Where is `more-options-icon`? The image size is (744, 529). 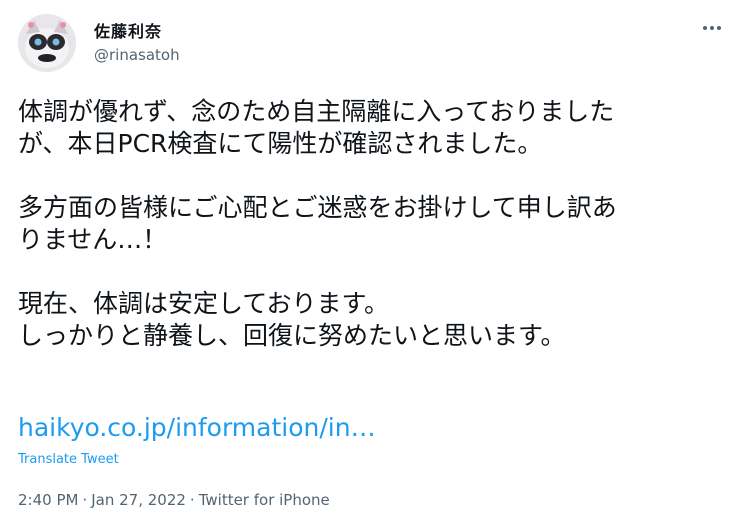
more-options-icon is located at coordinates (712, 28).